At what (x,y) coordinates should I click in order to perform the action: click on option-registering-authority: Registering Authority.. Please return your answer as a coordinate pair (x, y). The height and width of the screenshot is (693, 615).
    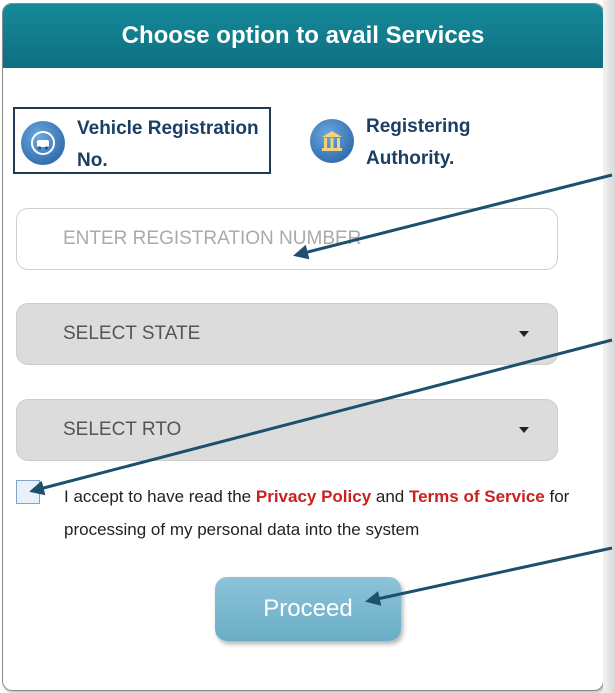
    Looking at the image, I should click on (416, 140).